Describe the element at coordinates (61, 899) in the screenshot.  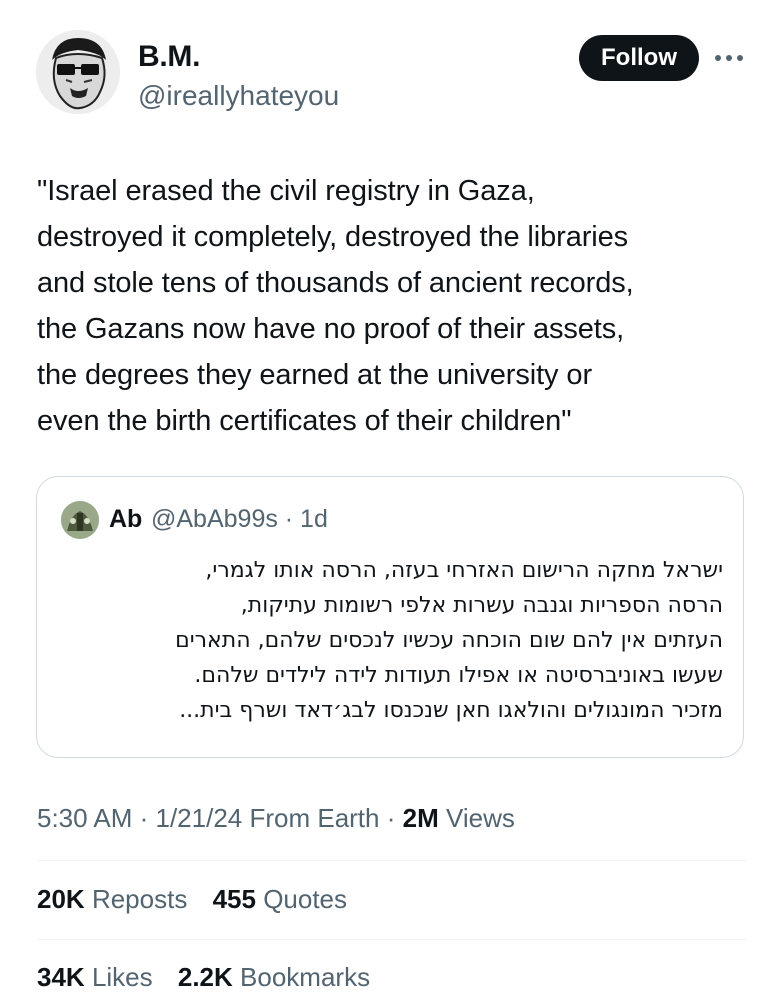
I see `reposts-count: 20K` at that location.